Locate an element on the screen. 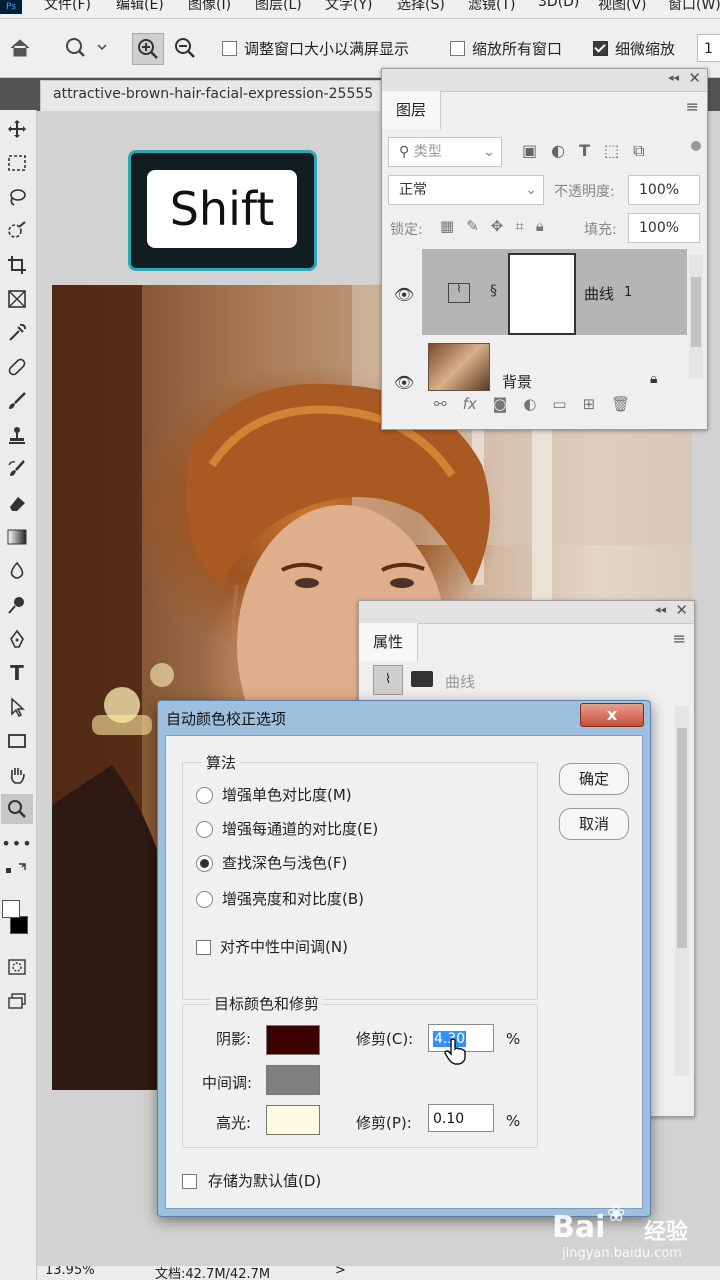  lock-position-icon: ✥ is located at coordinates (497, 226).